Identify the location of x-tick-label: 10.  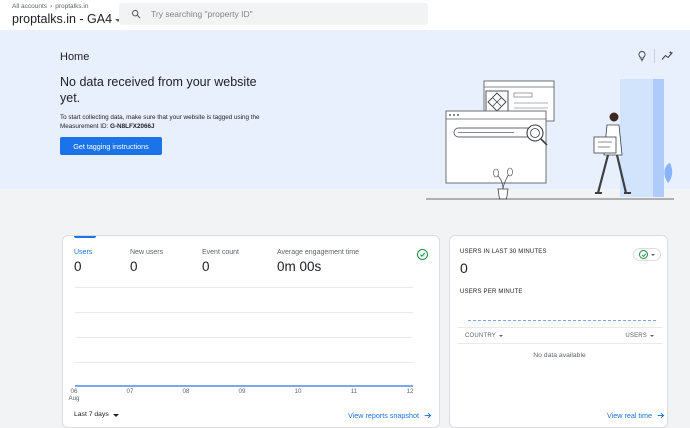
(298, 391).